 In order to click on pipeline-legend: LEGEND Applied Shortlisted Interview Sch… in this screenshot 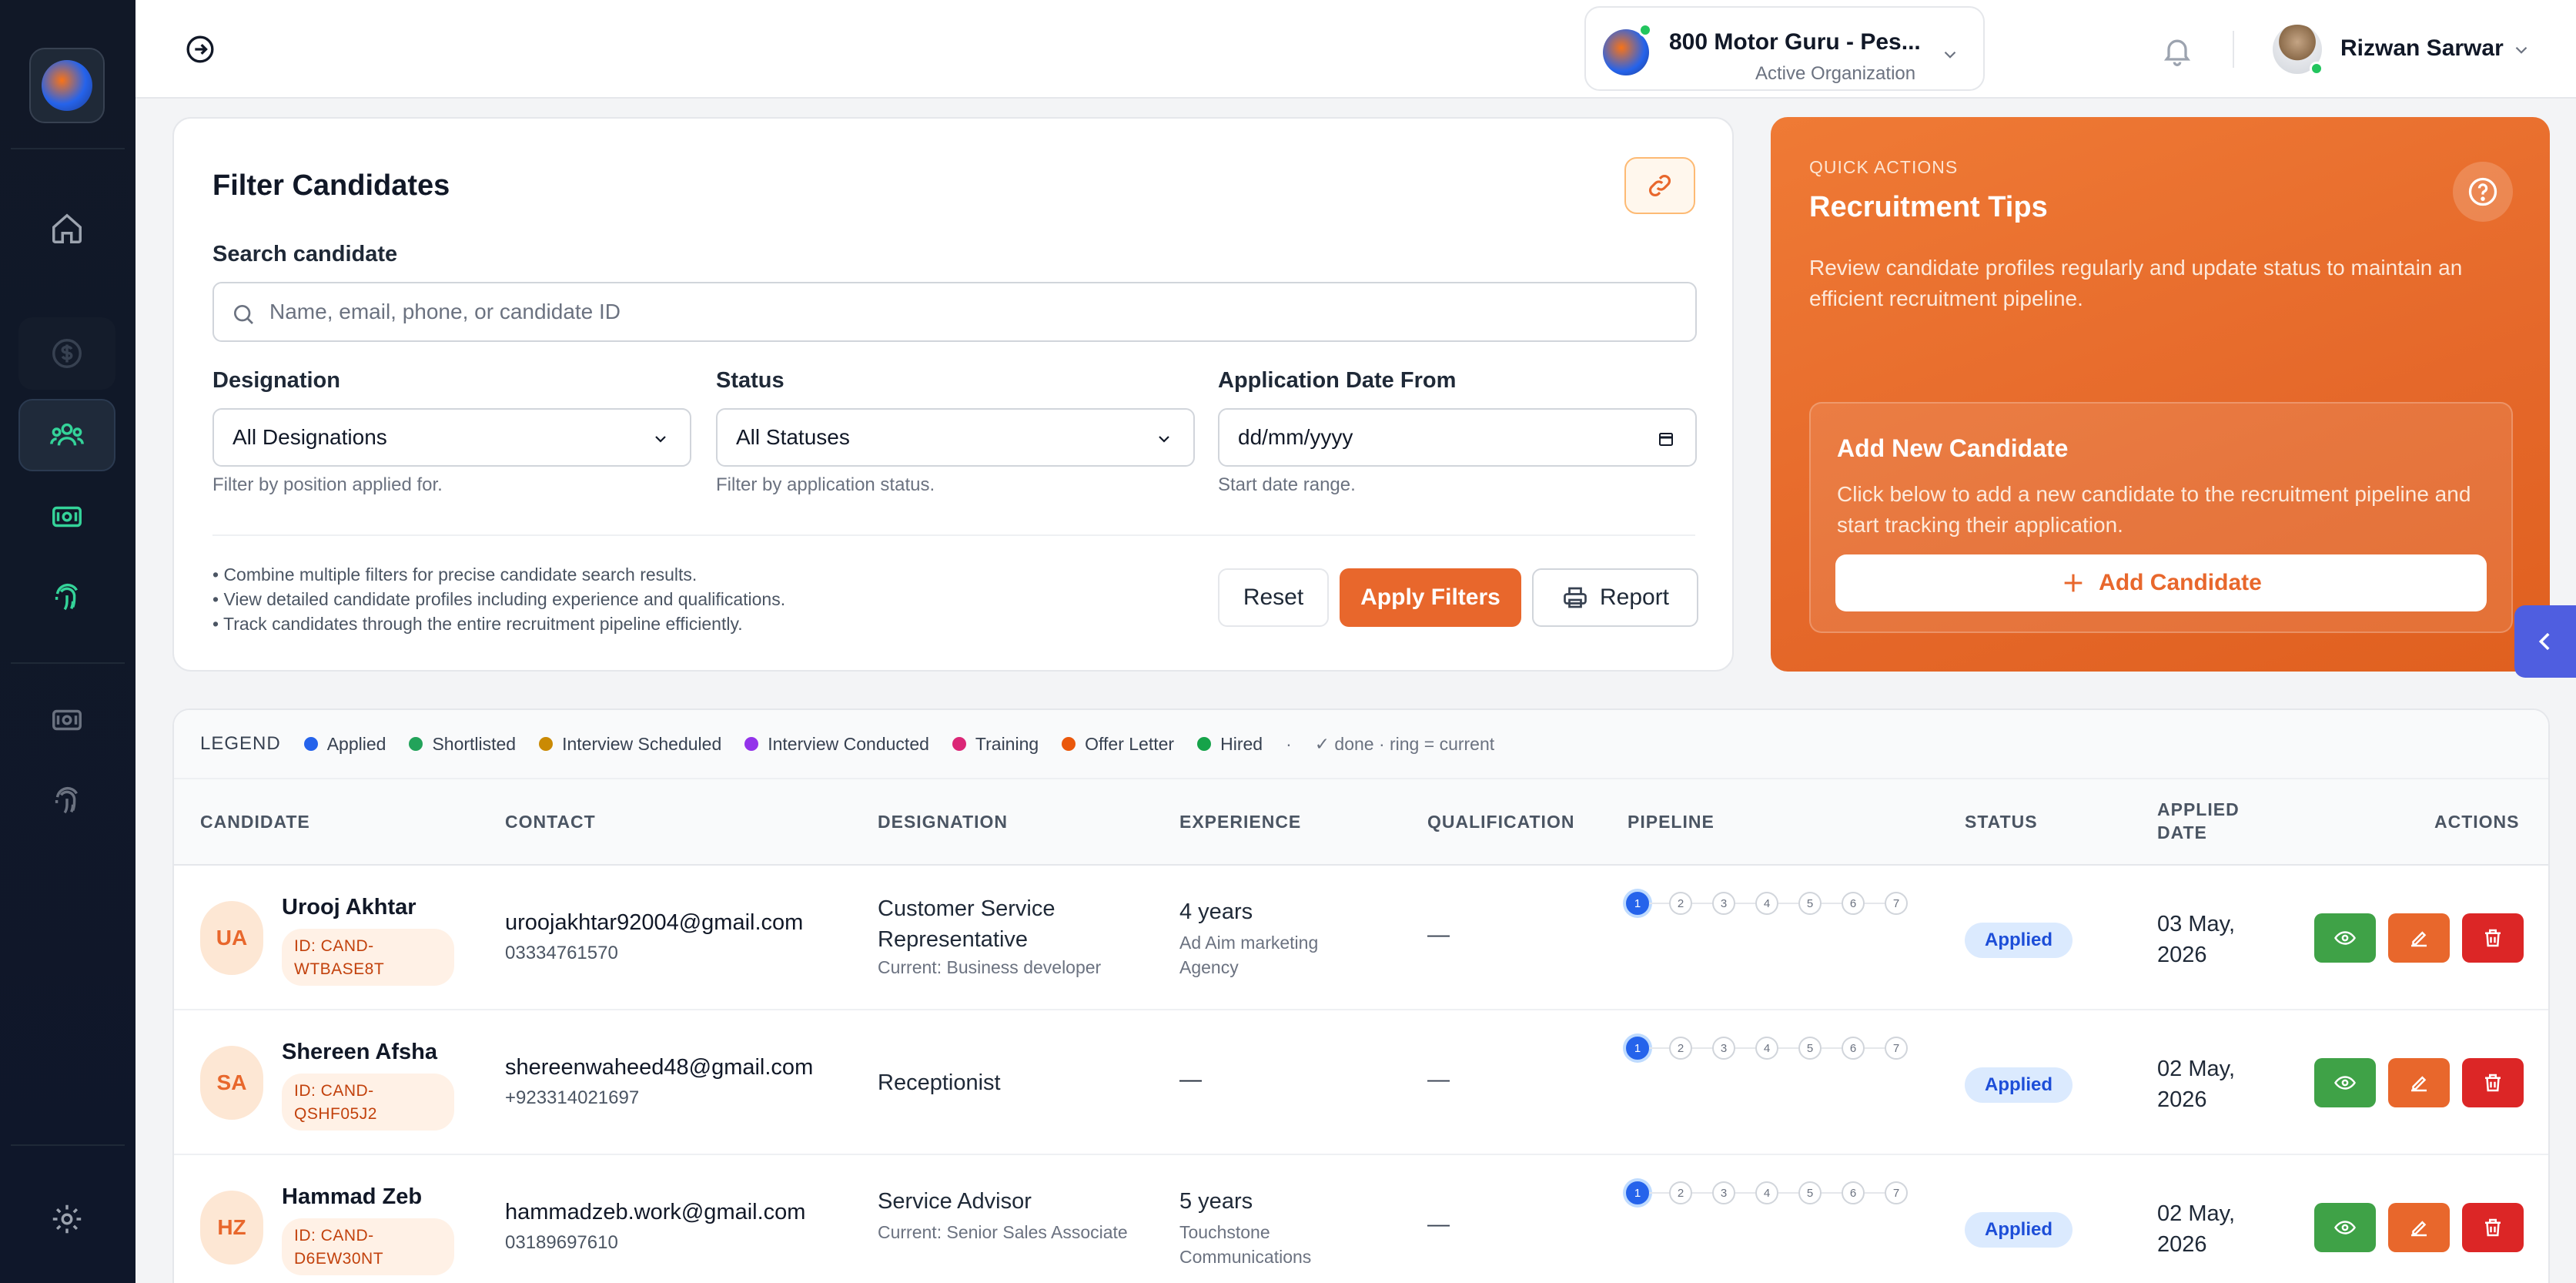, I will do `click(1361, 744)`.